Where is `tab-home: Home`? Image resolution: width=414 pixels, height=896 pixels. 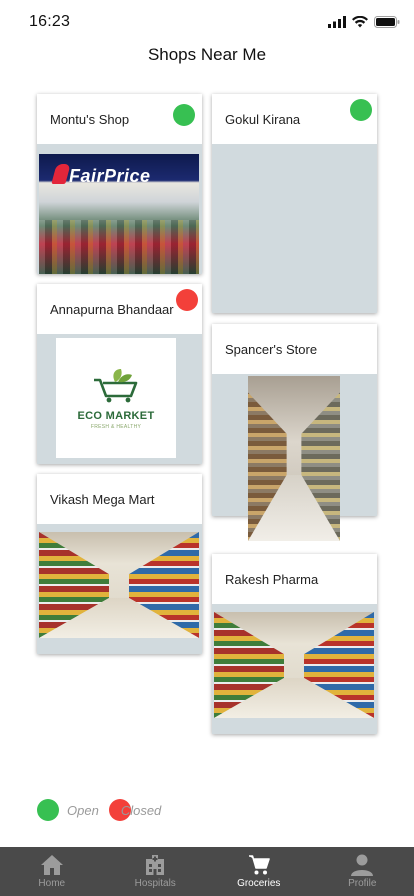
tab-home: Home is located at coordinates (52, 871).